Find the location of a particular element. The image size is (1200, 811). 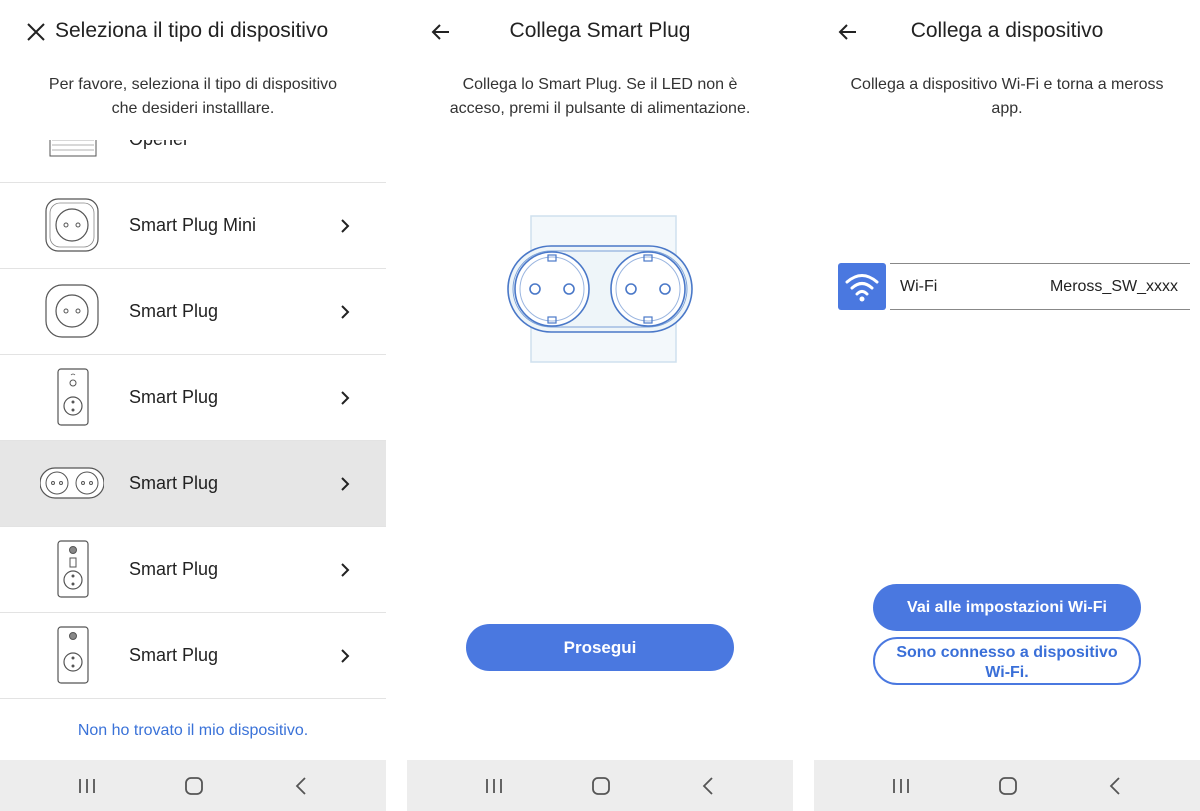

round-plug-icon is located at coordinates (72, 311).